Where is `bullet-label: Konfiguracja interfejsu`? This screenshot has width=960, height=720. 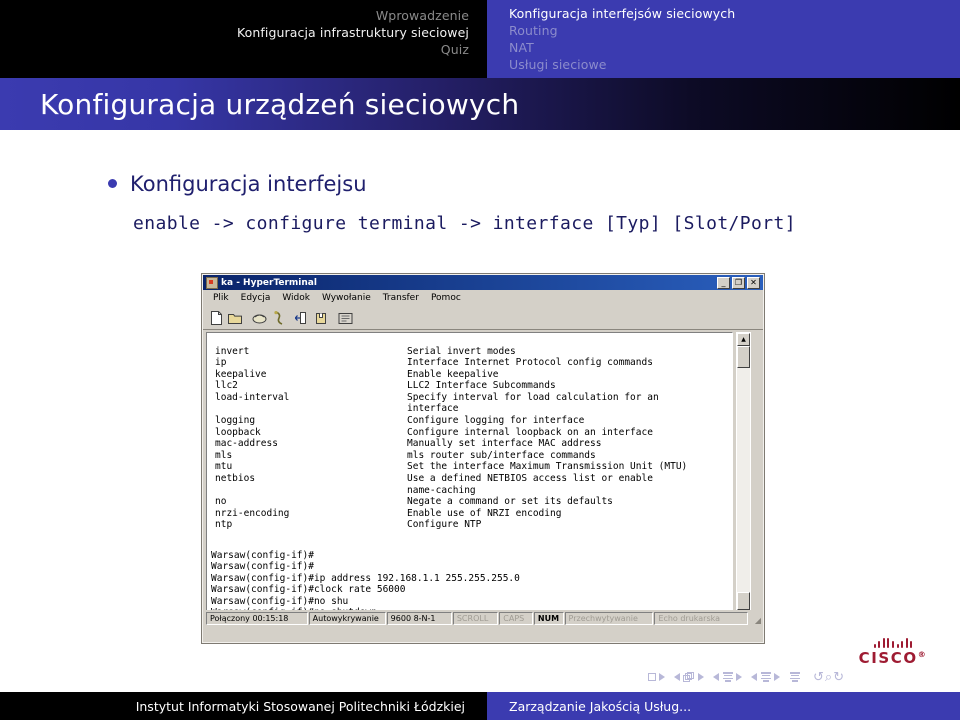
bullet-label: Konfiguracja interfejsu is located at coordinates (248, 184).